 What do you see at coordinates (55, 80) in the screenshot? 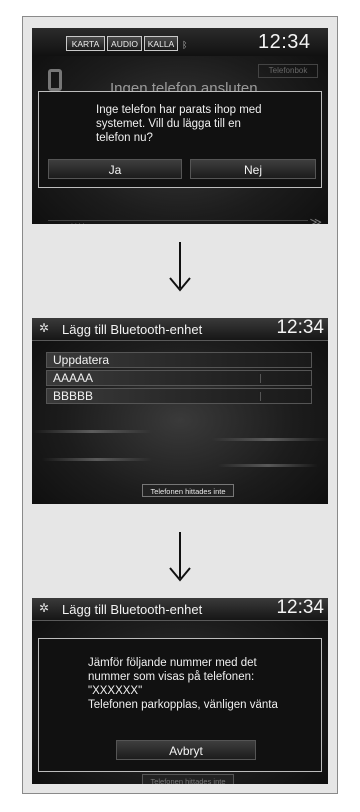
I see `phone-icon` at bounding box center [55, 80].